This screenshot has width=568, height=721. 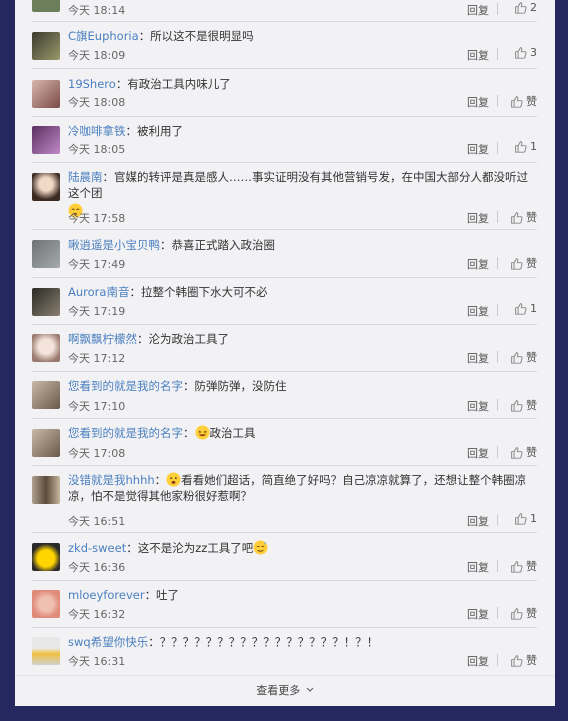 I want to click on comment-item: 啊飘飘柠檬然：沦为政治工具了 今天 17:12 回复 赞, so click(x=284, y=351).